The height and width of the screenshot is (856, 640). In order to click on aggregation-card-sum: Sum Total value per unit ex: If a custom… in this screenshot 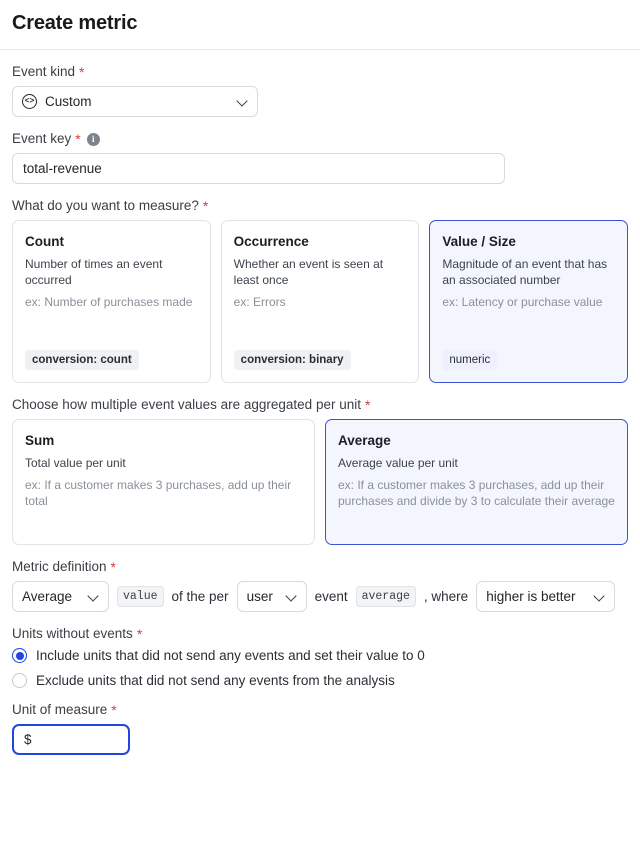, I will do `click(163, 482)`.